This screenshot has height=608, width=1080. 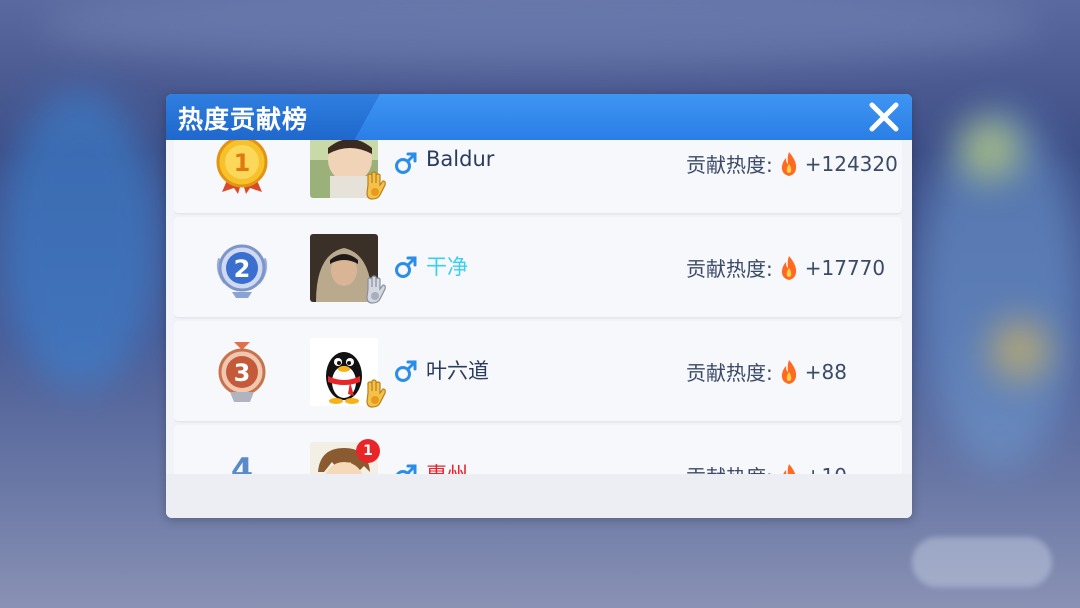 I want to click on modal-header: 热度贡献榜, so click(x=539, y=117).